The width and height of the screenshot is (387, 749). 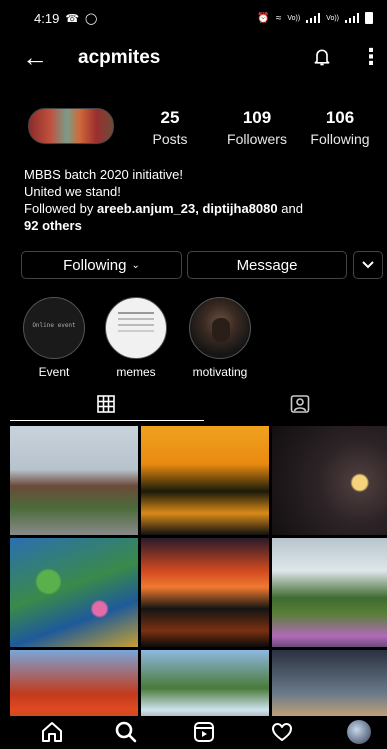 I want to click on chevron-down-icon, so click(x=368, y=265).